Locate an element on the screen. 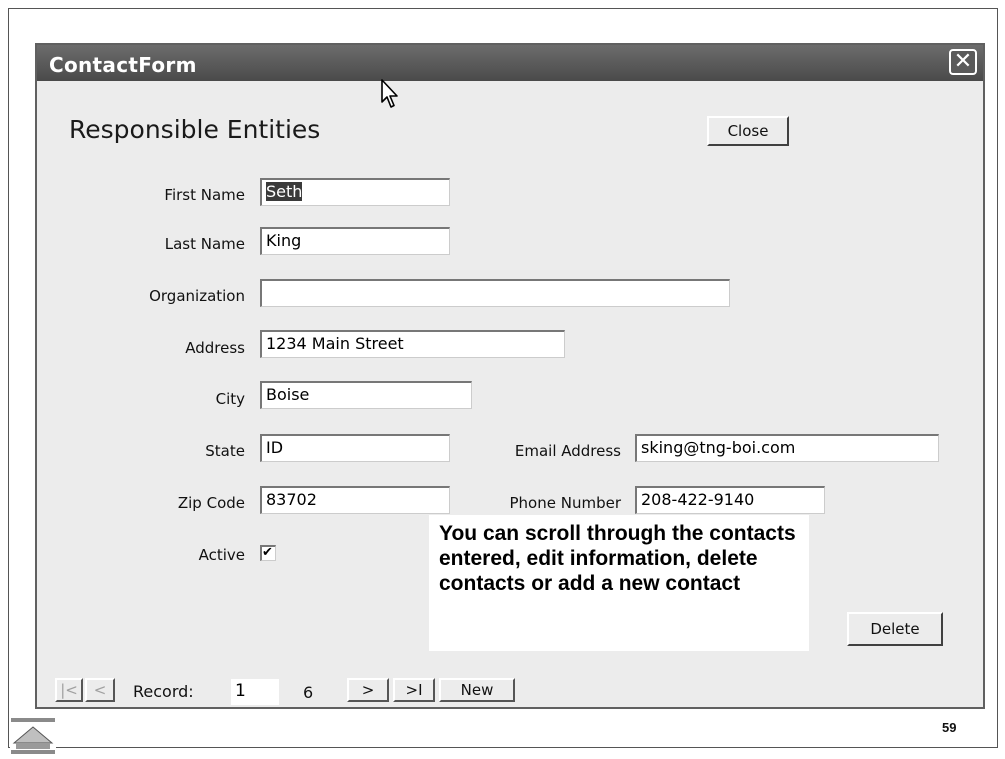 This screenshot has height=759, width=1005. last-name-field: King is located at coordinates (355, 241).